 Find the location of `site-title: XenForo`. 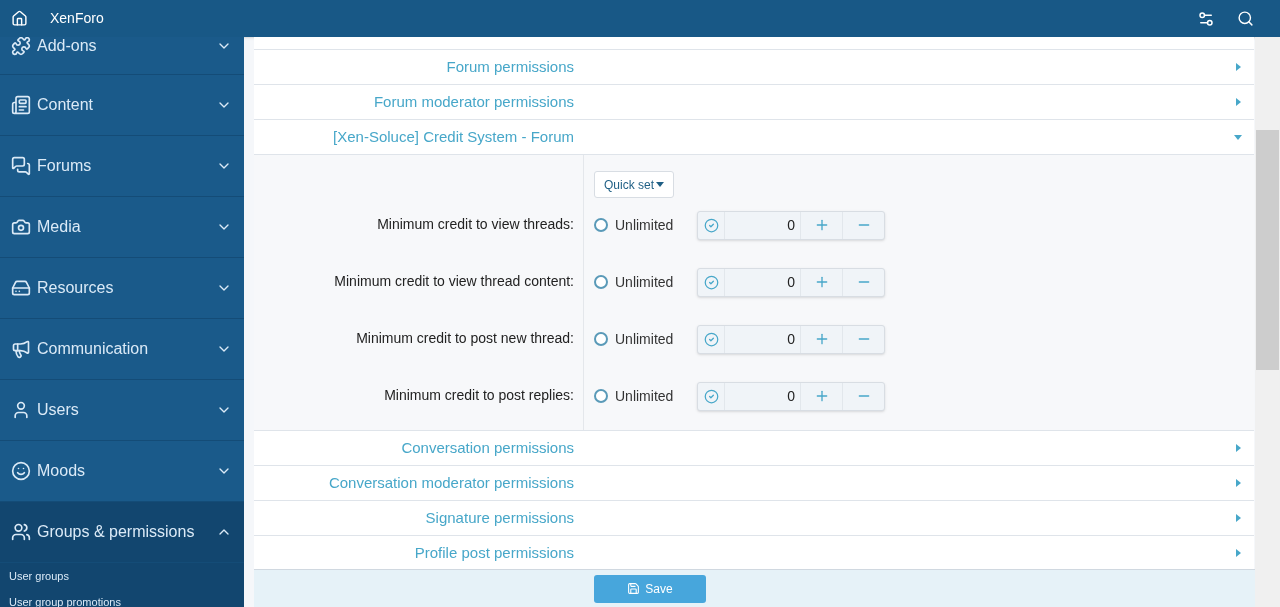

site-title: XenForo is located at coordinates (77, 18).